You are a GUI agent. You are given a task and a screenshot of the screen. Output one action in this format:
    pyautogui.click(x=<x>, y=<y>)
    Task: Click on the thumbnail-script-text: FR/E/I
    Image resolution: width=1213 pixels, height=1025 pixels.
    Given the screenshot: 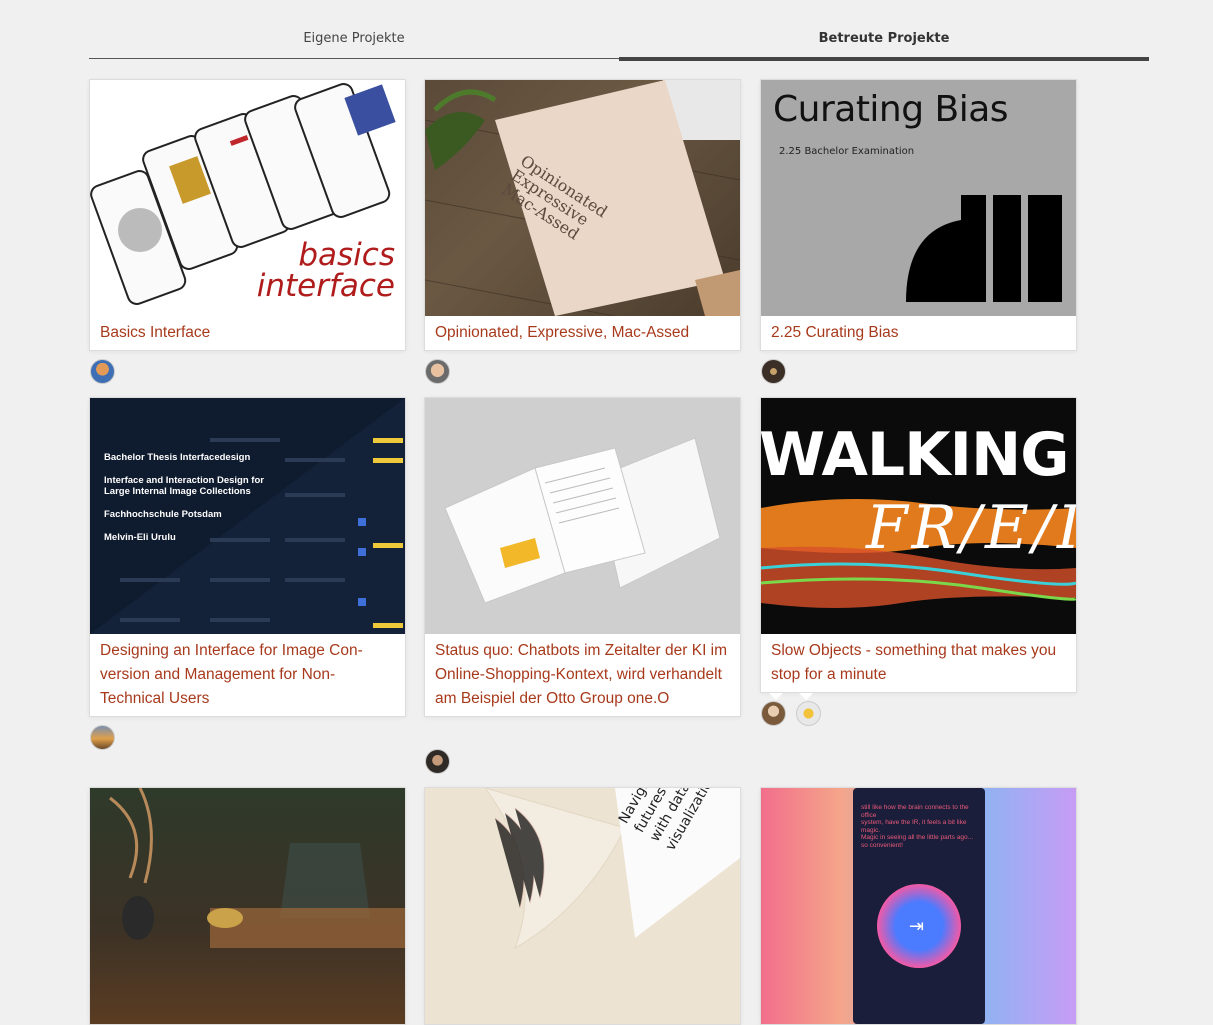 What is the action you would take?
    pyautogui.click(x=971, y=528)
    